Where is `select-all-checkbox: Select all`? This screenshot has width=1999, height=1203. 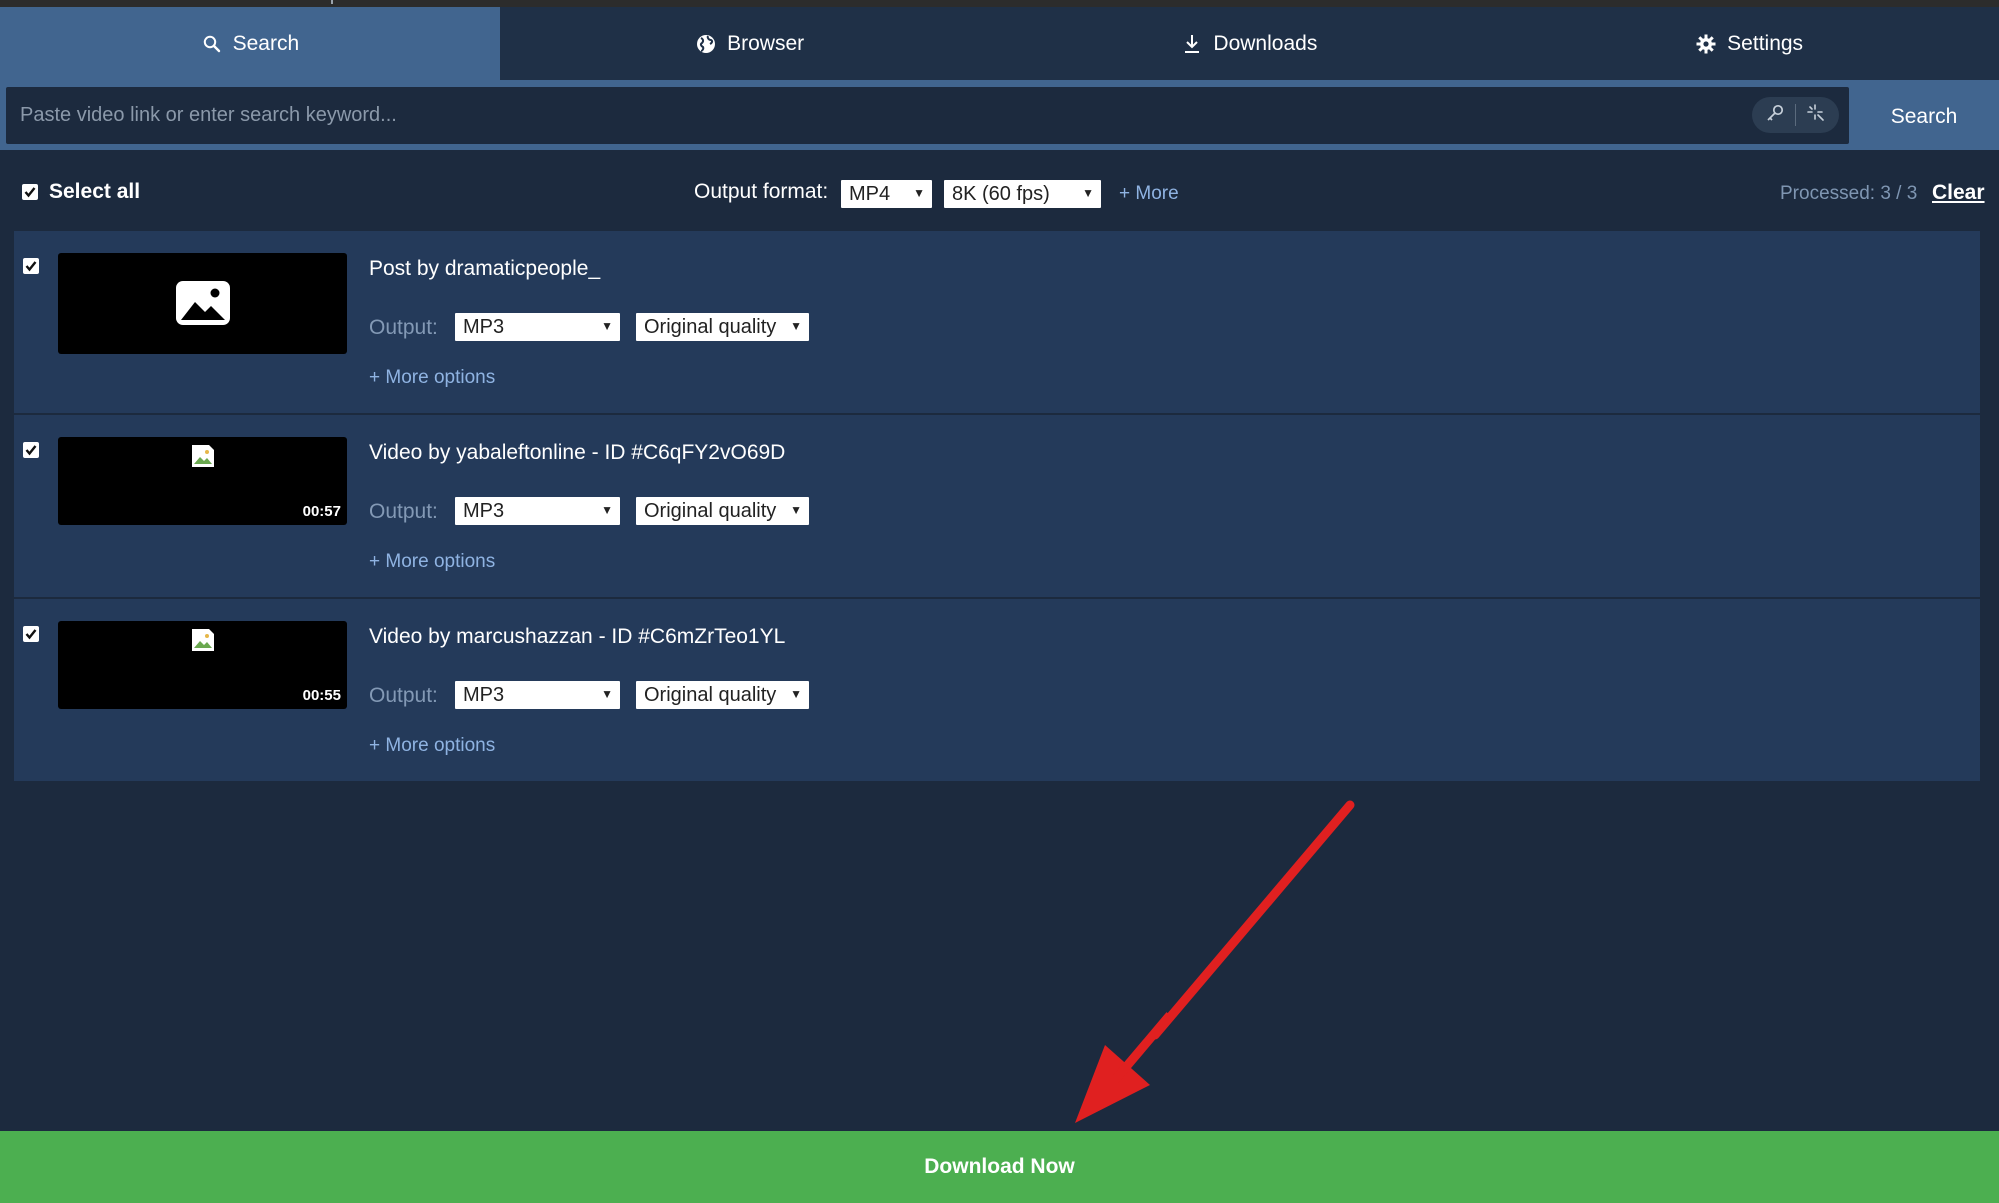 select-all-checkbox: Select all is located at coordinates (81, 192).